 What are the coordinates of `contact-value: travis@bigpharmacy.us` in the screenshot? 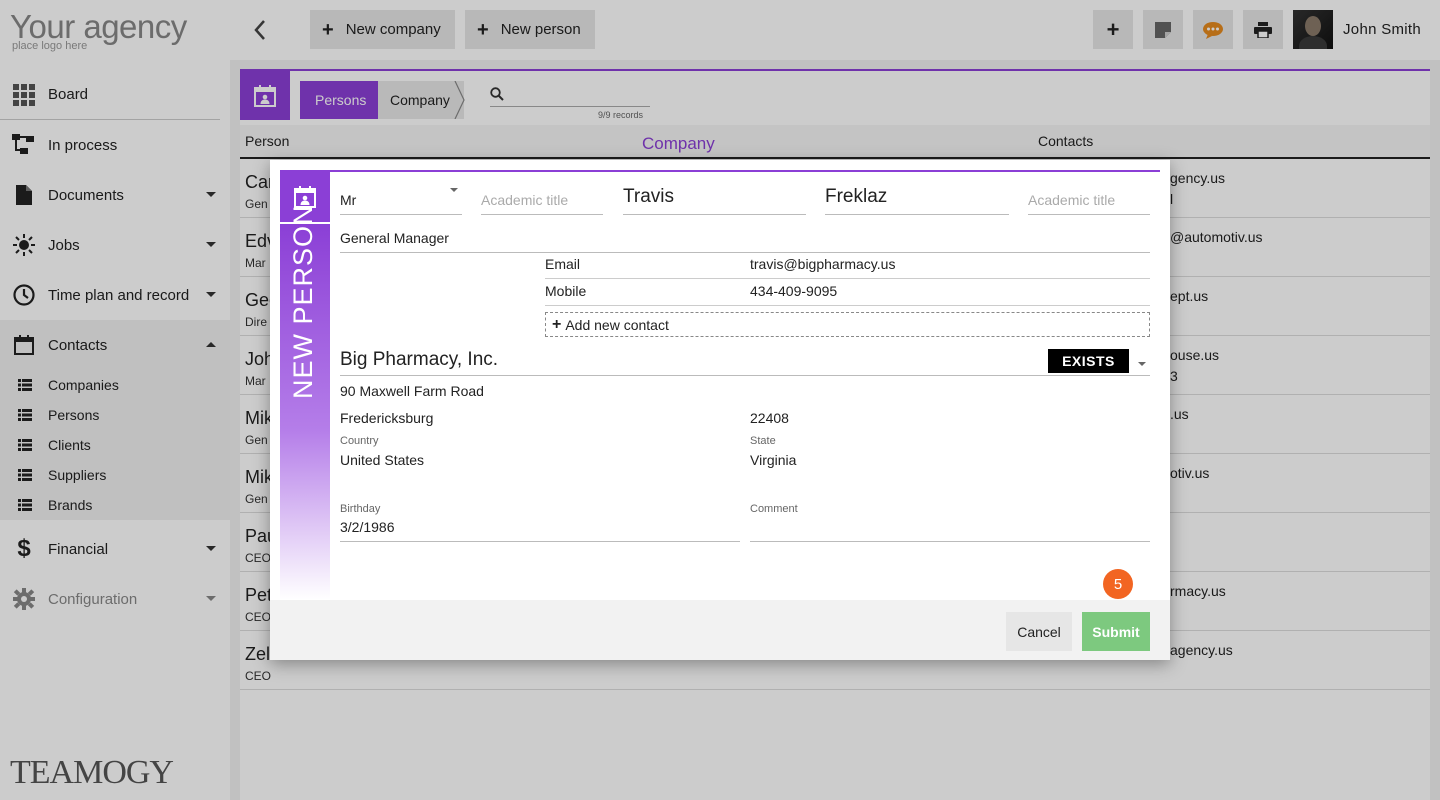 It's located at (823, 264).